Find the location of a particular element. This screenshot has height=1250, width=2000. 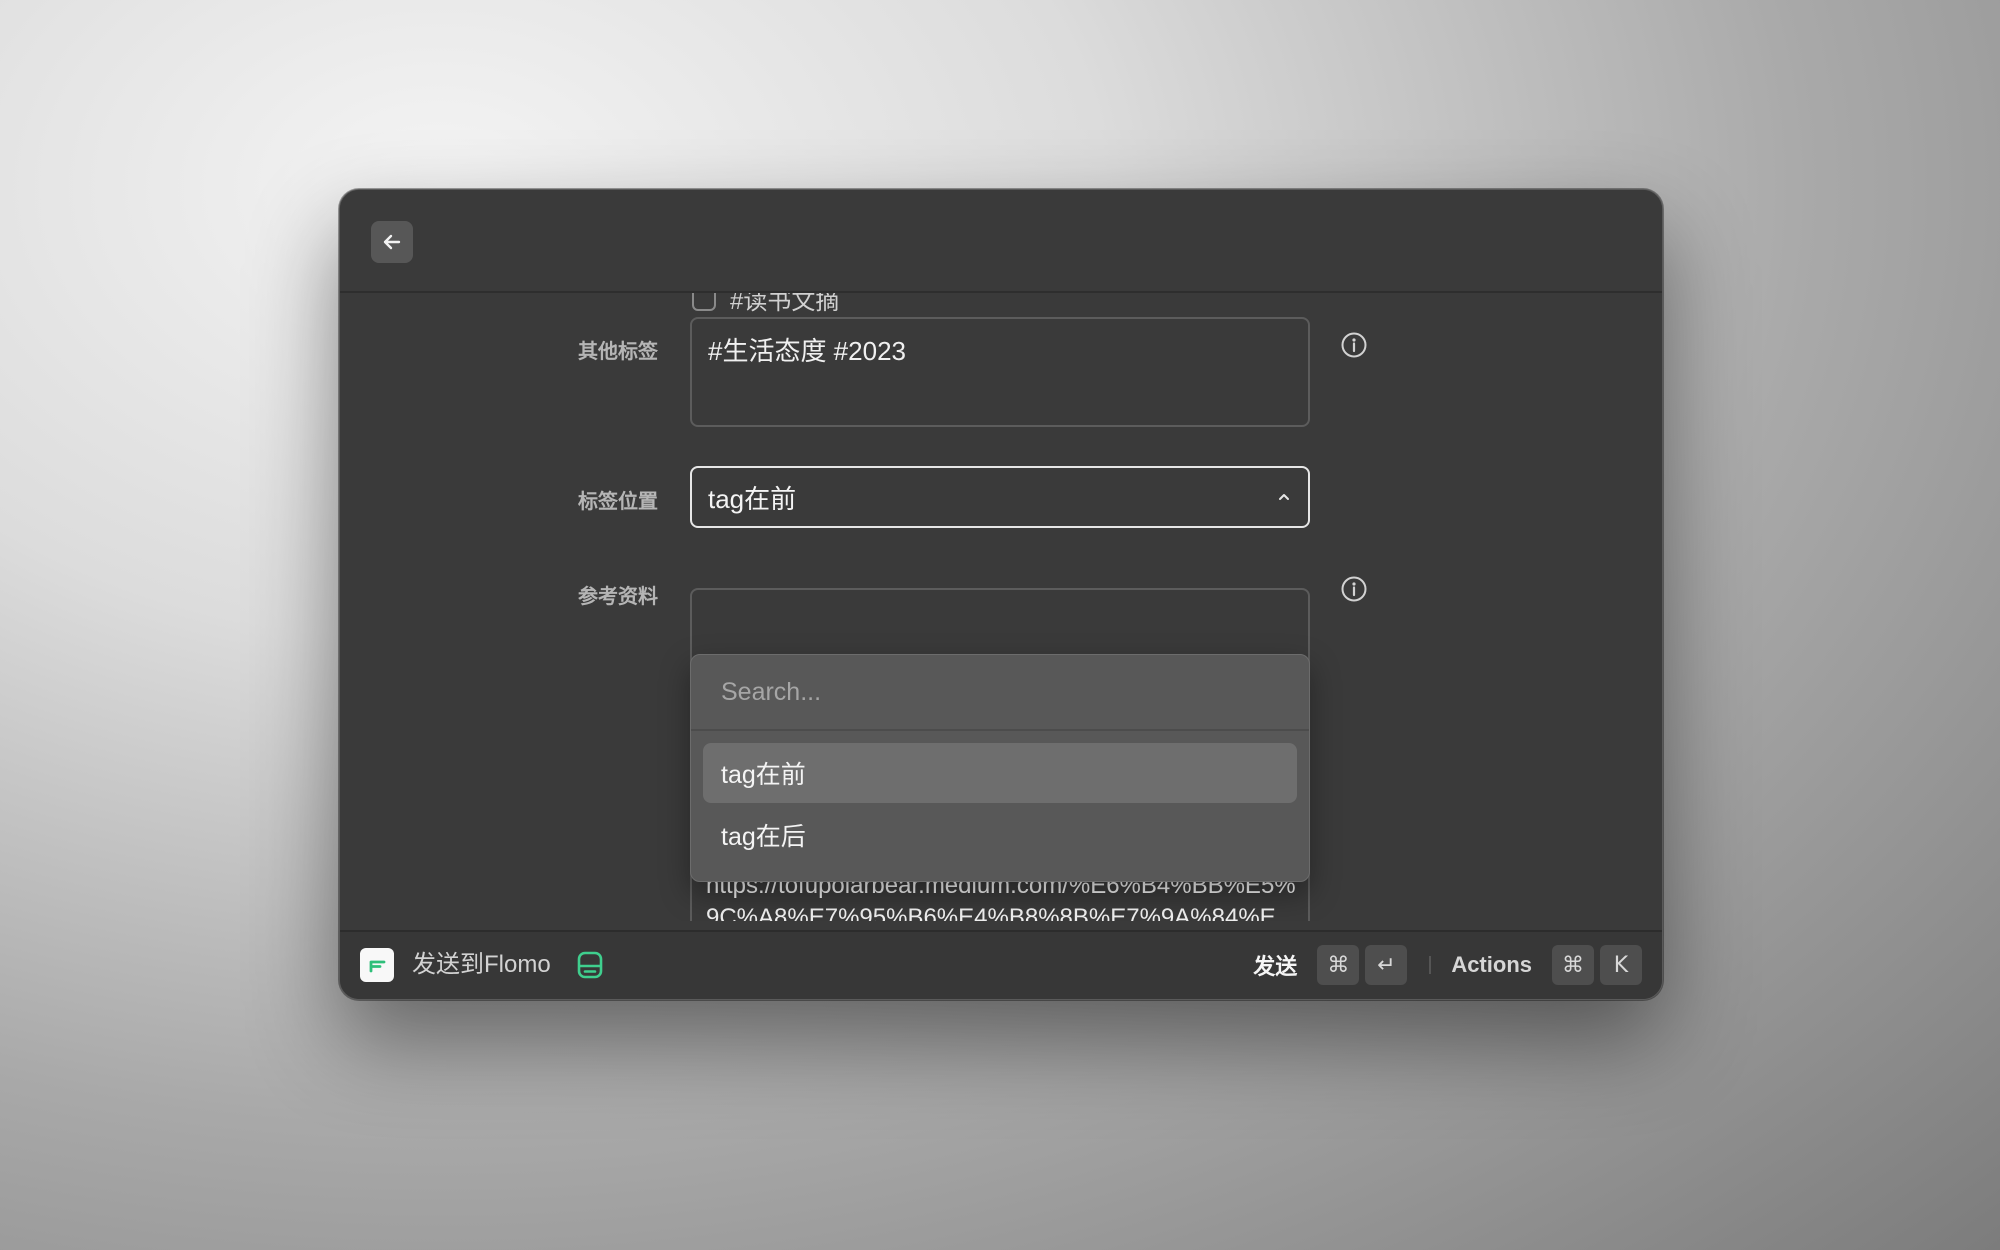

flomo-logo-icon is located at coordinates (377, 965).